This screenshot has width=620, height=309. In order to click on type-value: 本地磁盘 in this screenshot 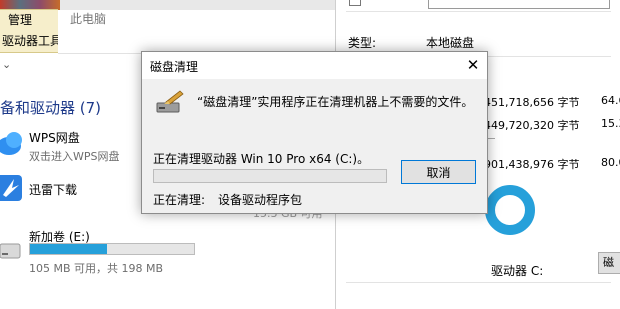, I will do `click(450, 43)`.